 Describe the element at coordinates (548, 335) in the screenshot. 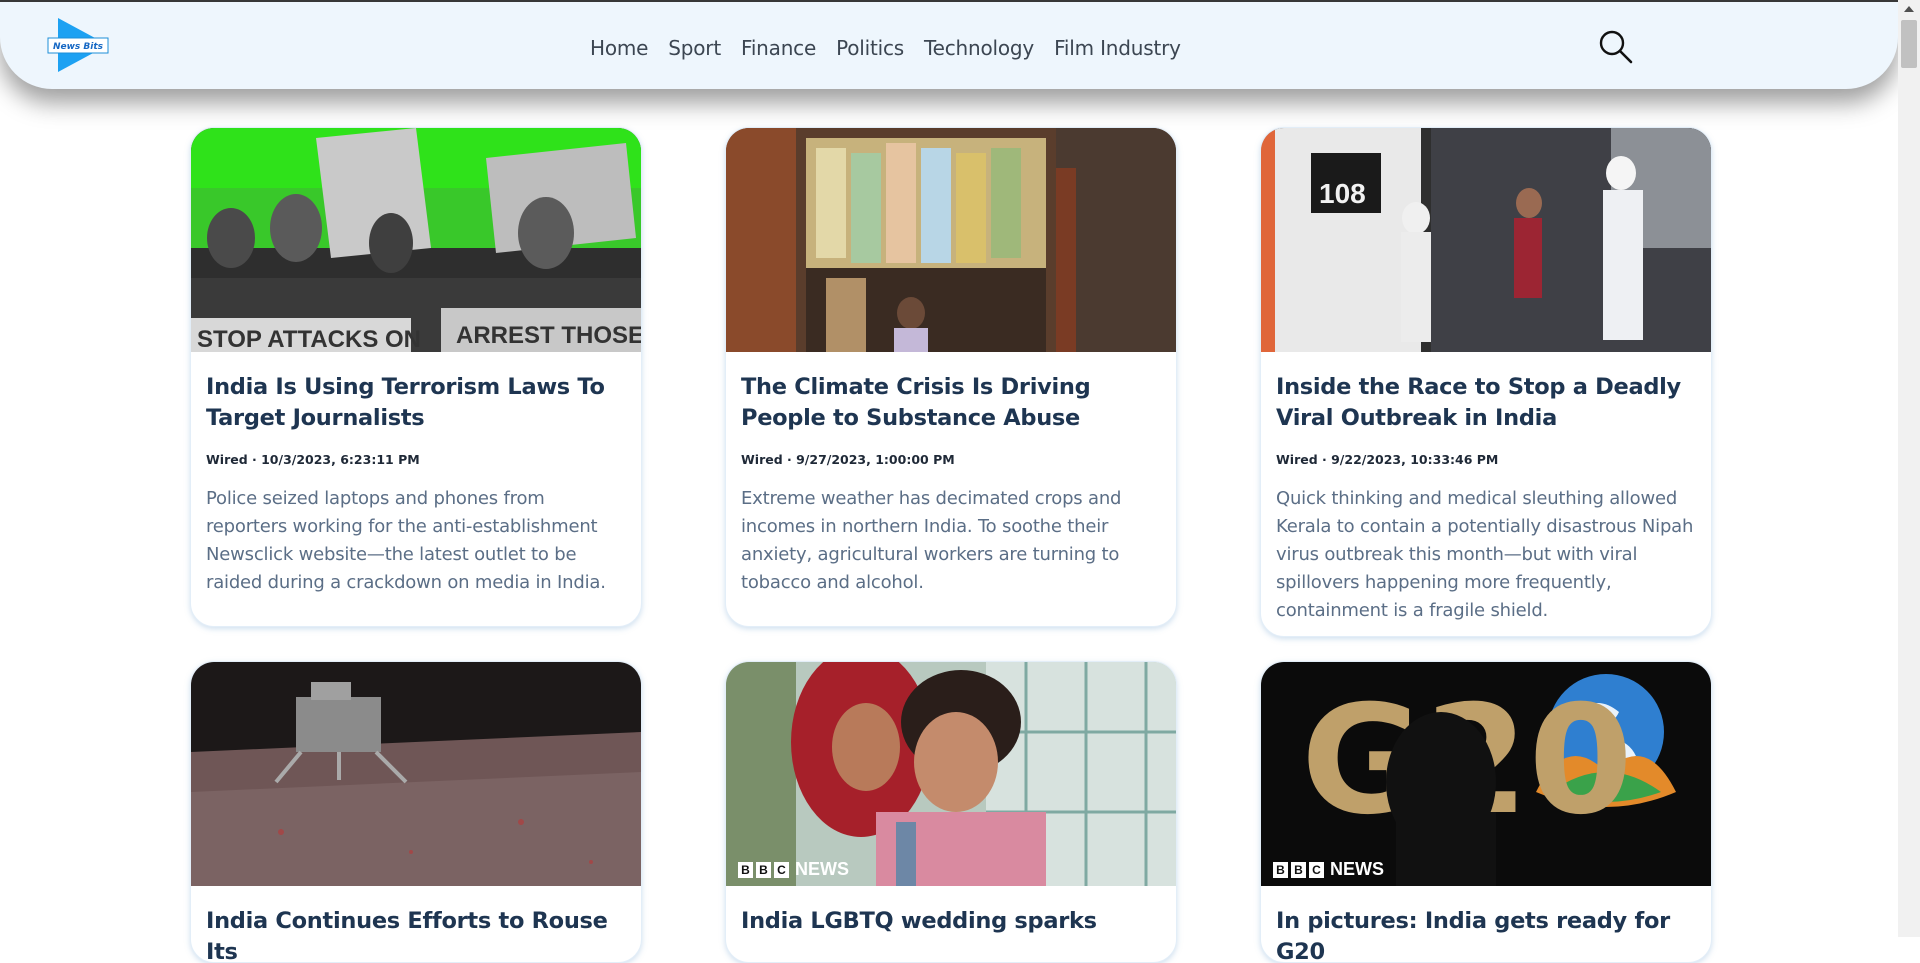

I see `svg-text: ARREST THOSE` at that location.